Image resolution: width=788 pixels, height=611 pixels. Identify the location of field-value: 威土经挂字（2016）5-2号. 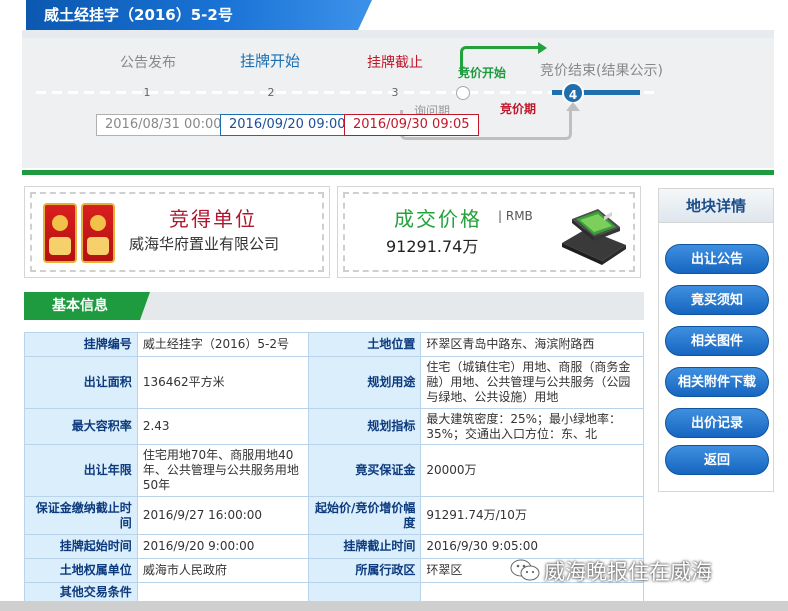
(222, 344).